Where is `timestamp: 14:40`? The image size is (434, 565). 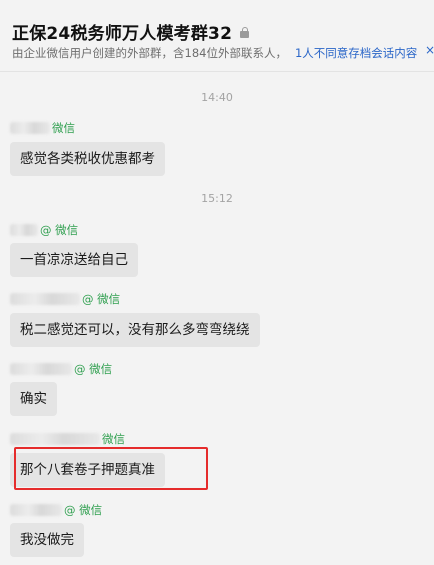 timestamp: 14:40 is located at coordinates (217, 97).